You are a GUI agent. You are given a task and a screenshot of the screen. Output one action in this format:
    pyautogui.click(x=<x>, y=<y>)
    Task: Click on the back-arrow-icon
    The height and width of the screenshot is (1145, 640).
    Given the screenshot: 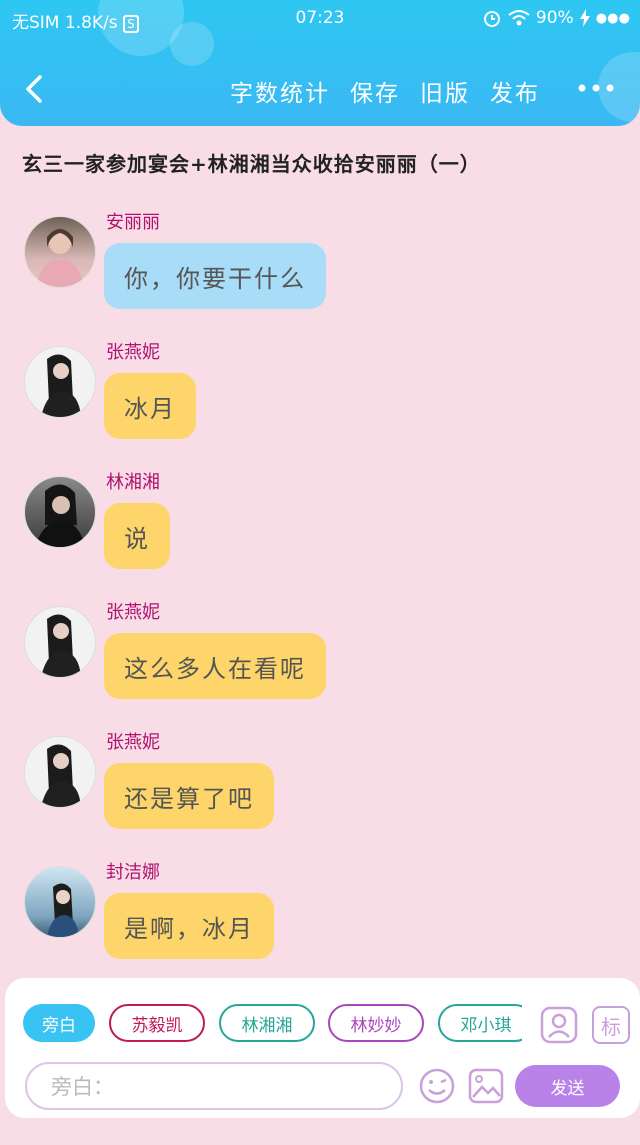 What is the action you would take?
    pyautogui.click(x=34, y=89)
    